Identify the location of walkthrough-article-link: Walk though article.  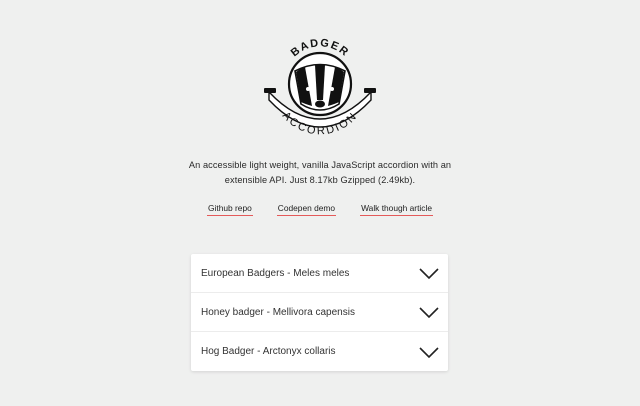
(396, 209).